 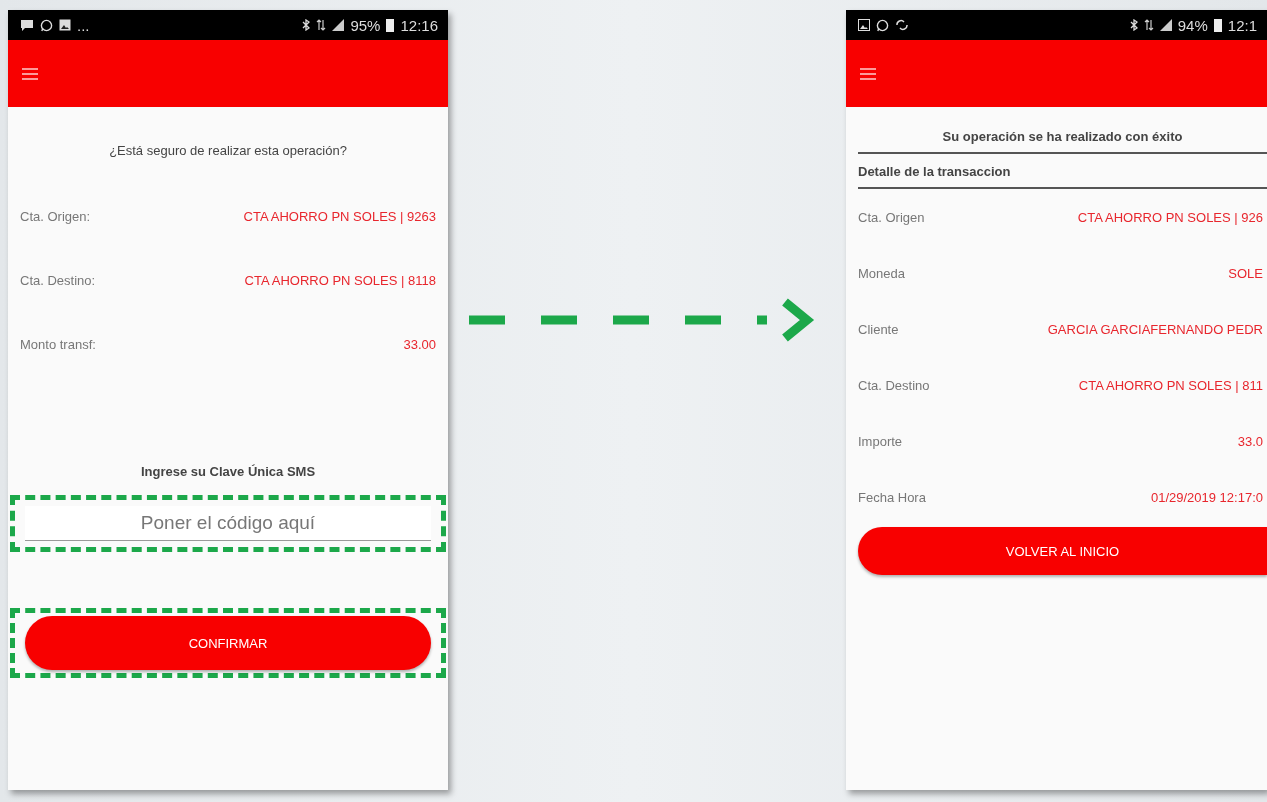 I want to click on section-heading: Detalle de la transaccion, so click(x=1062, y=171).